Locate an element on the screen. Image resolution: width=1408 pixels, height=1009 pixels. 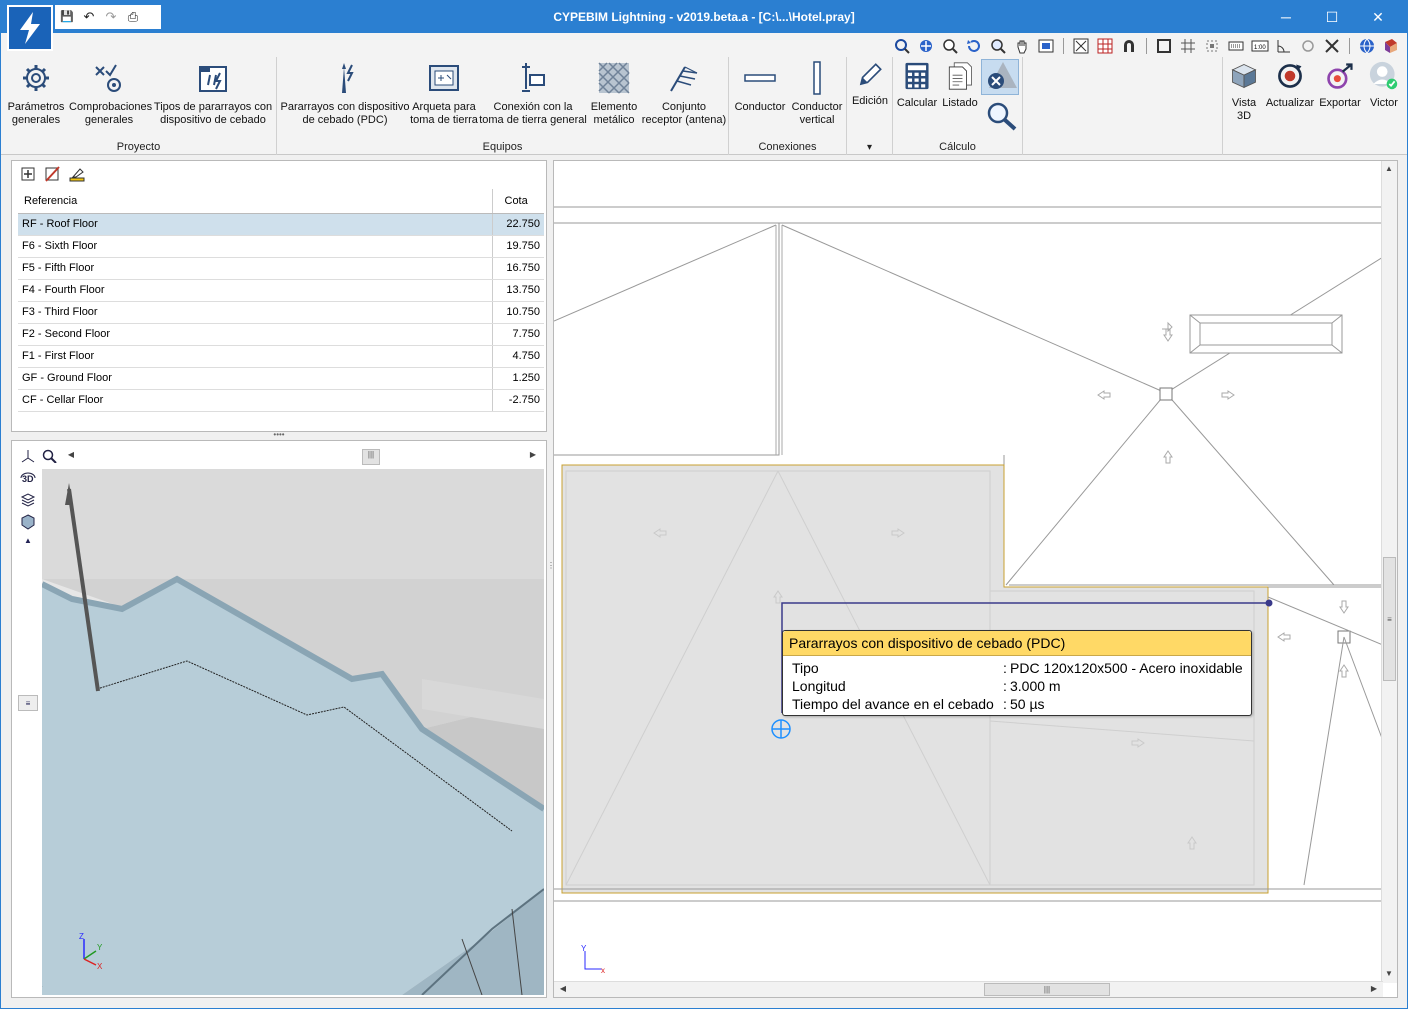
table-row: F5 - Fifth Floor 16.750 is located at coordinates (281, 268).